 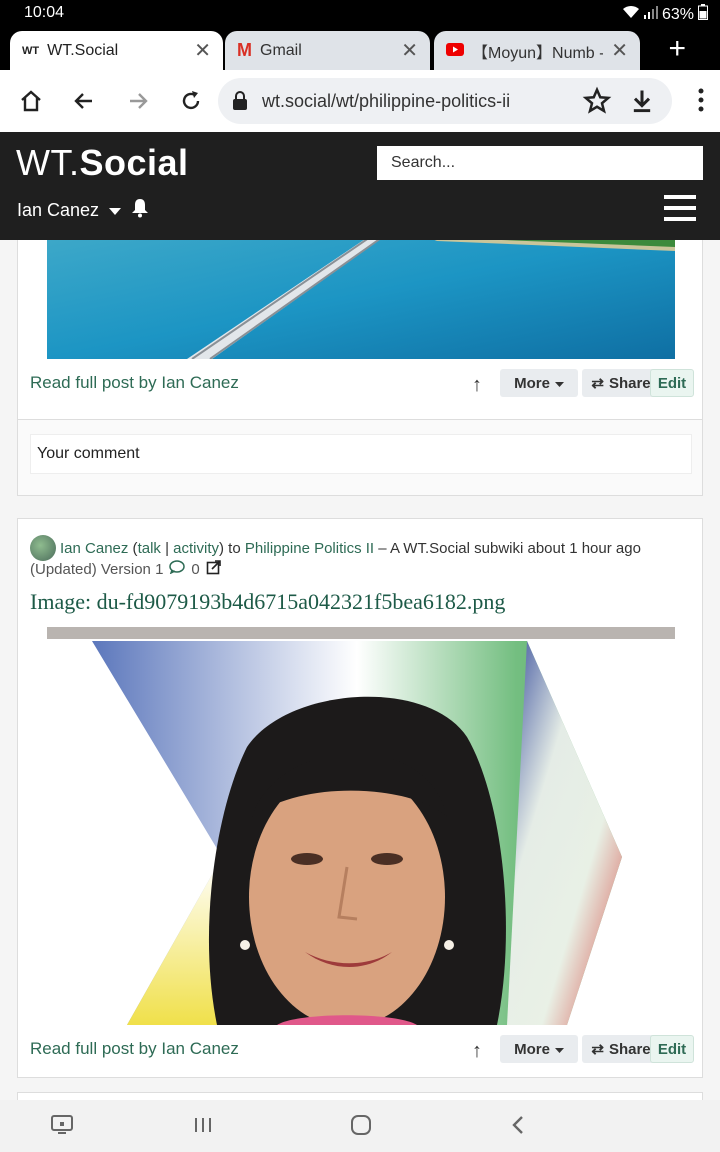 I want to click on wt-favicon: WT, so click(x=31, y=50).